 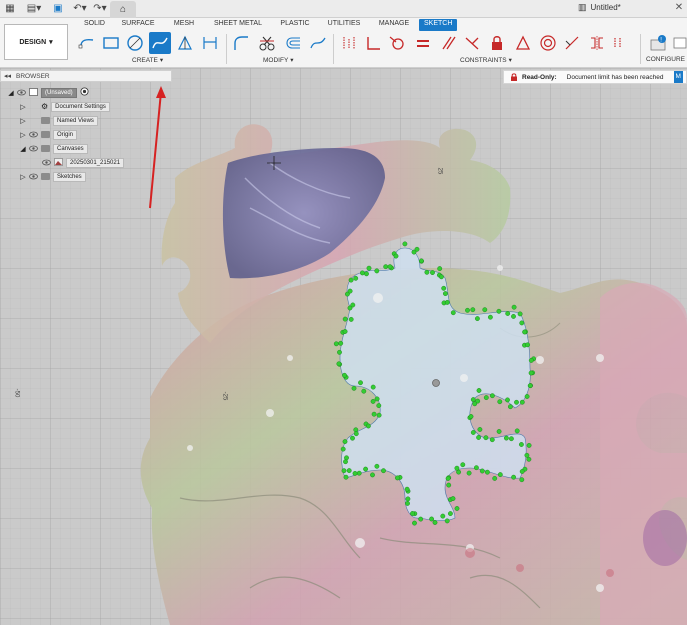 What do you see at coordinates (497, 43) in the screenshot?
I see `fix-constraint` at bounding box center [497, 43].